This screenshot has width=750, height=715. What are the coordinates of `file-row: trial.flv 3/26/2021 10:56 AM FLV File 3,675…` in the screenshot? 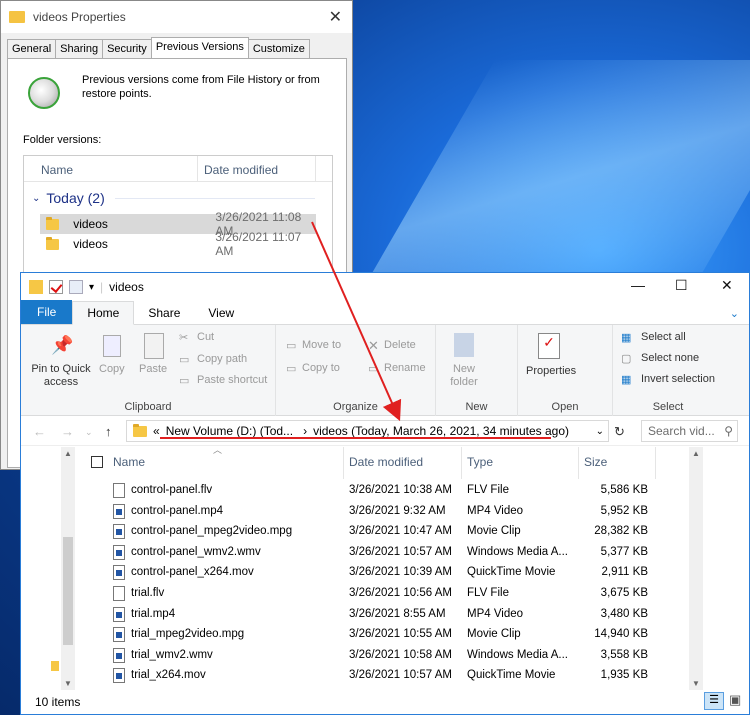 It's located at (385, 594).